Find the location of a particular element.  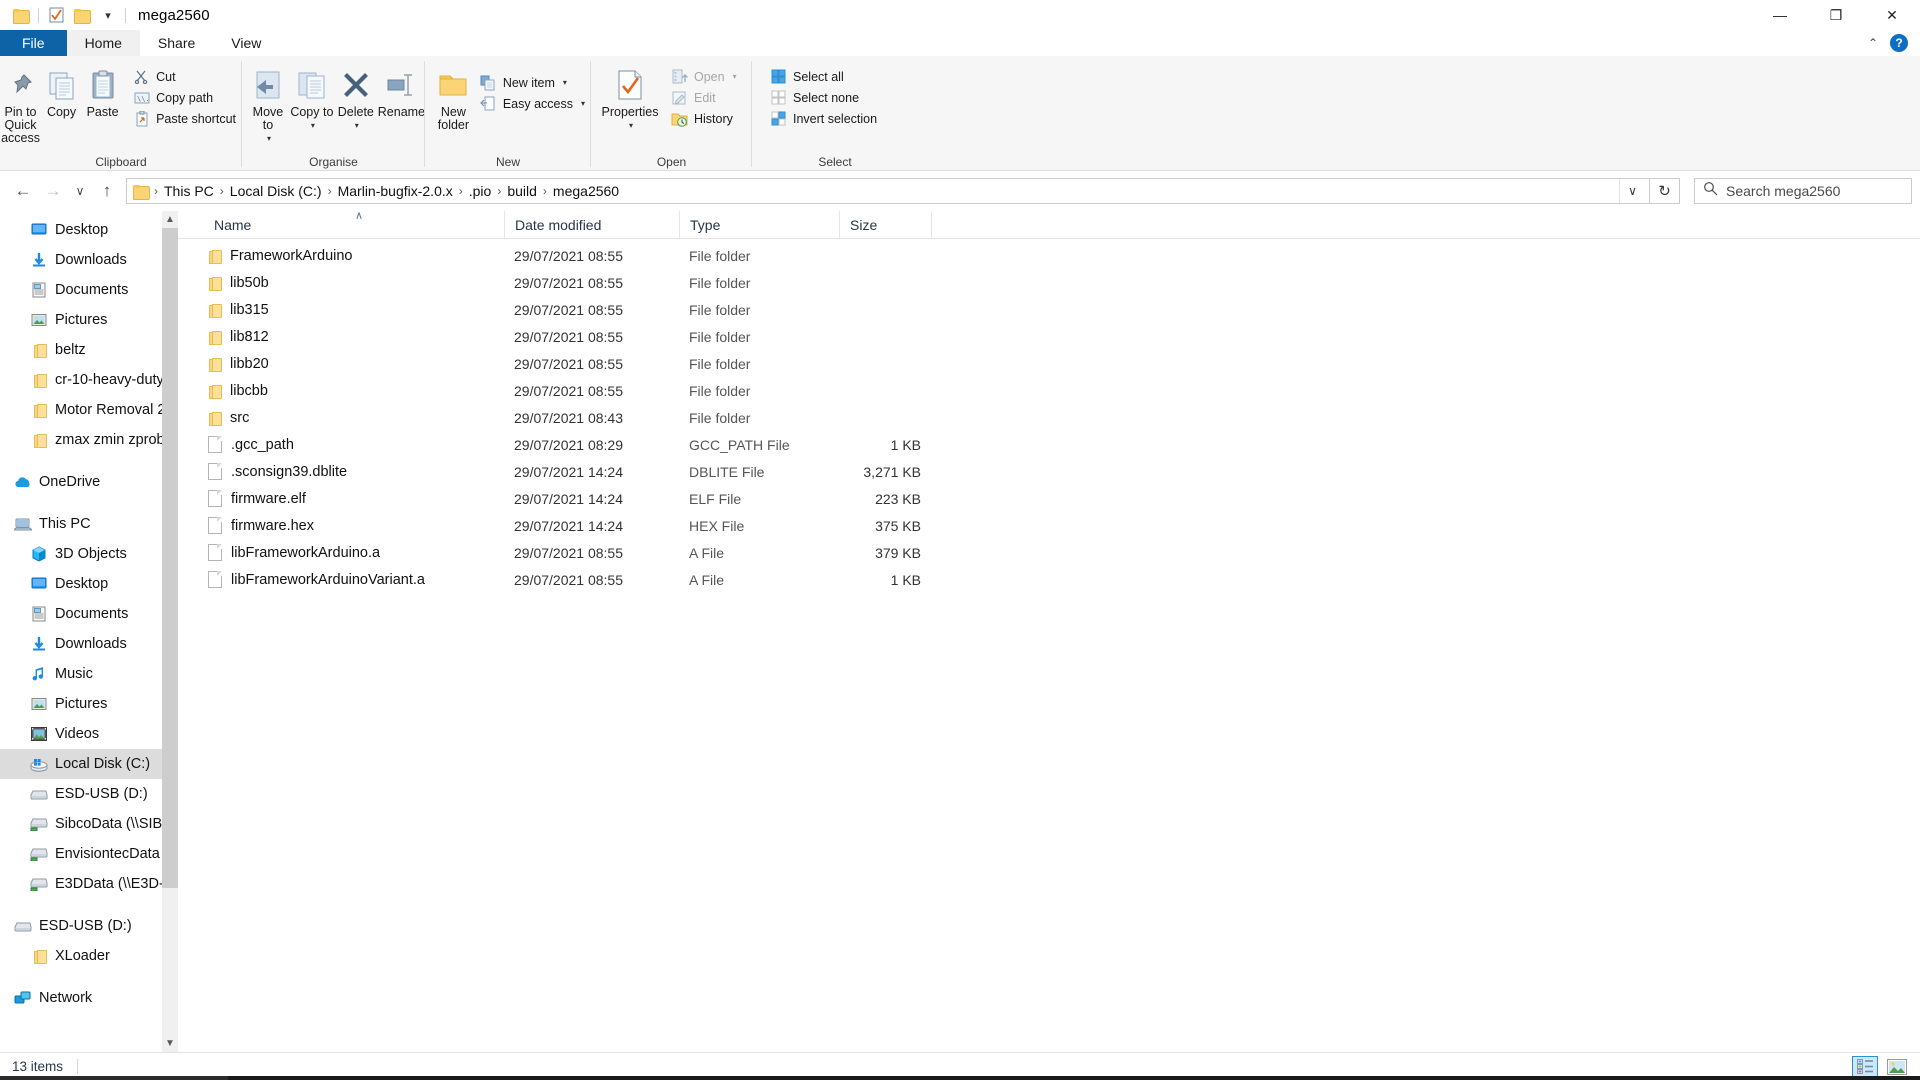

select-all-button: Select all is located at coordinates (824, 76).